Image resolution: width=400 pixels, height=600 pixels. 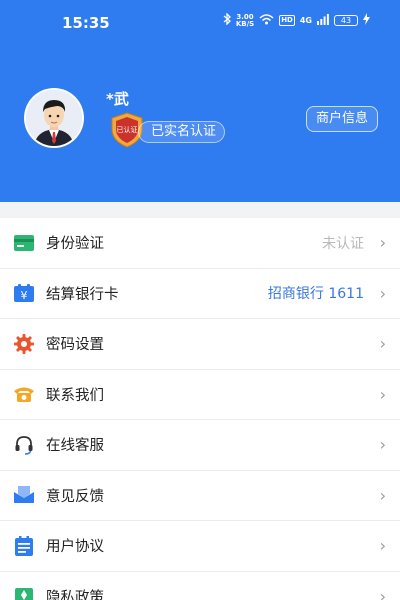 I want to click on status-time: 15:35, so click(x=86, y=23).